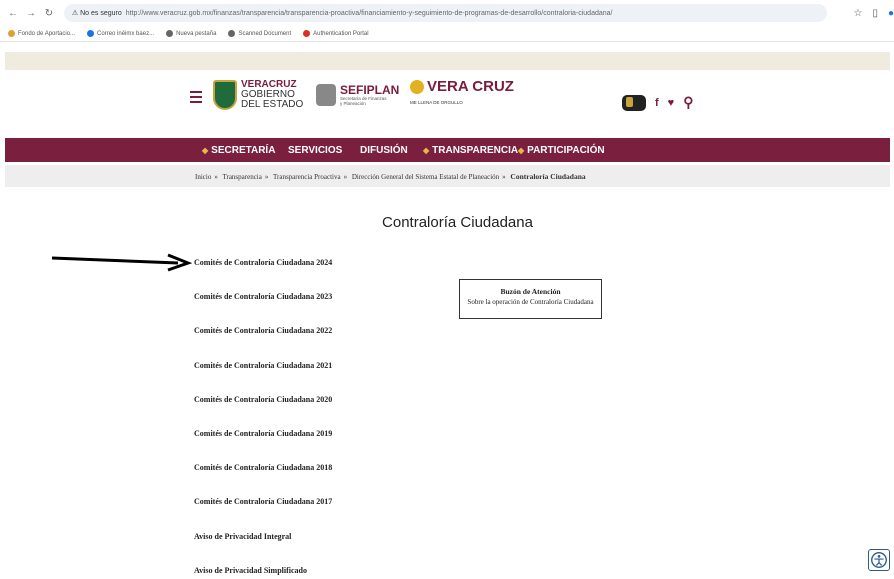 This screenshot has height=579, width=894. Describe the element at coordinates (447, 61) in the screenshot. I see `top-strip` at that location.